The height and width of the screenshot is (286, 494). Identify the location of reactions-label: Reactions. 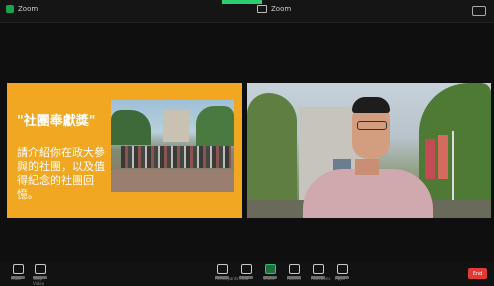
(321, 278).